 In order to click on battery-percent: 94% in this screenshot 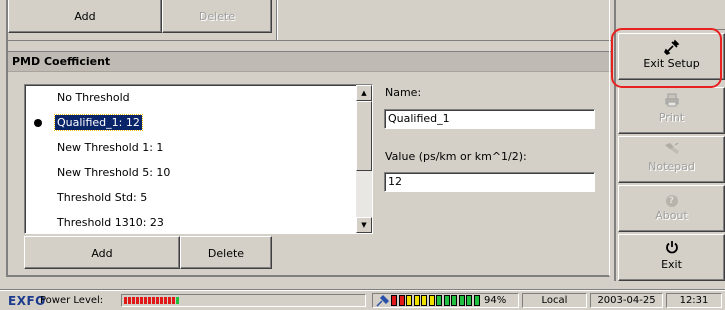, I will do `click(495, 300)`.